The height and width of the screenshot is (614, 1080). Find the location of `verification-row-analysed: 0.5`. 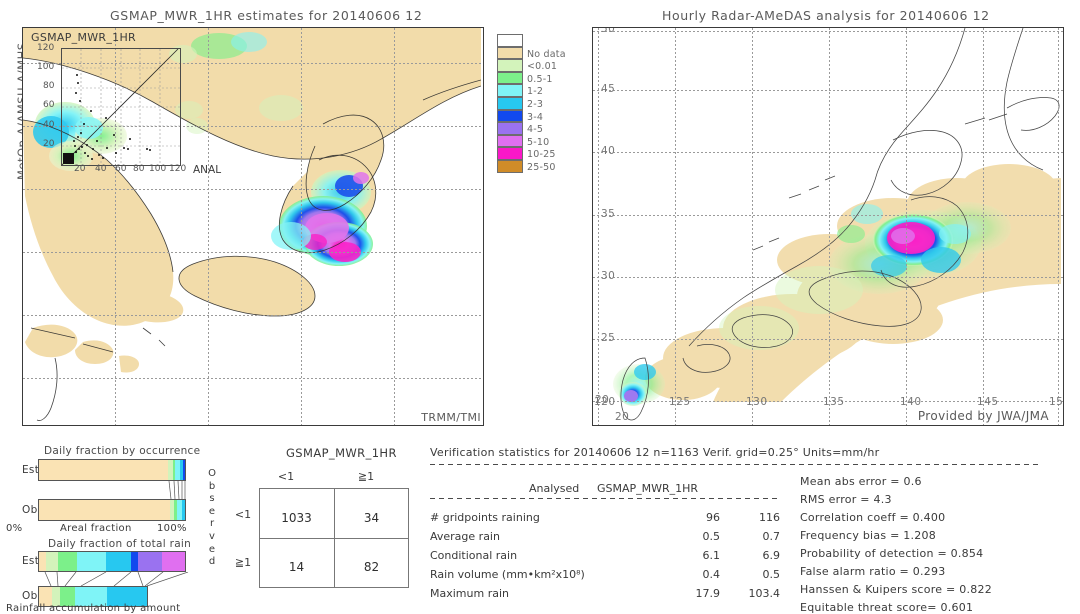

verification-row-analysed: 0.5 is located at coordinates (711, 536).